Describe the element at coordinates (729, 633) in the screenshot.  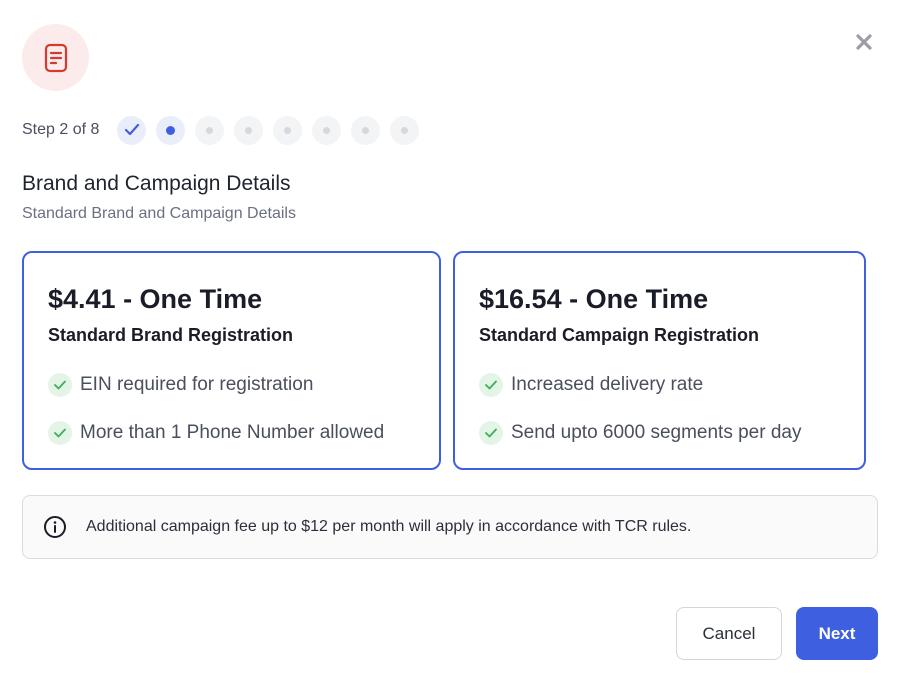
I see `cancel-button: Cancel` at that location.